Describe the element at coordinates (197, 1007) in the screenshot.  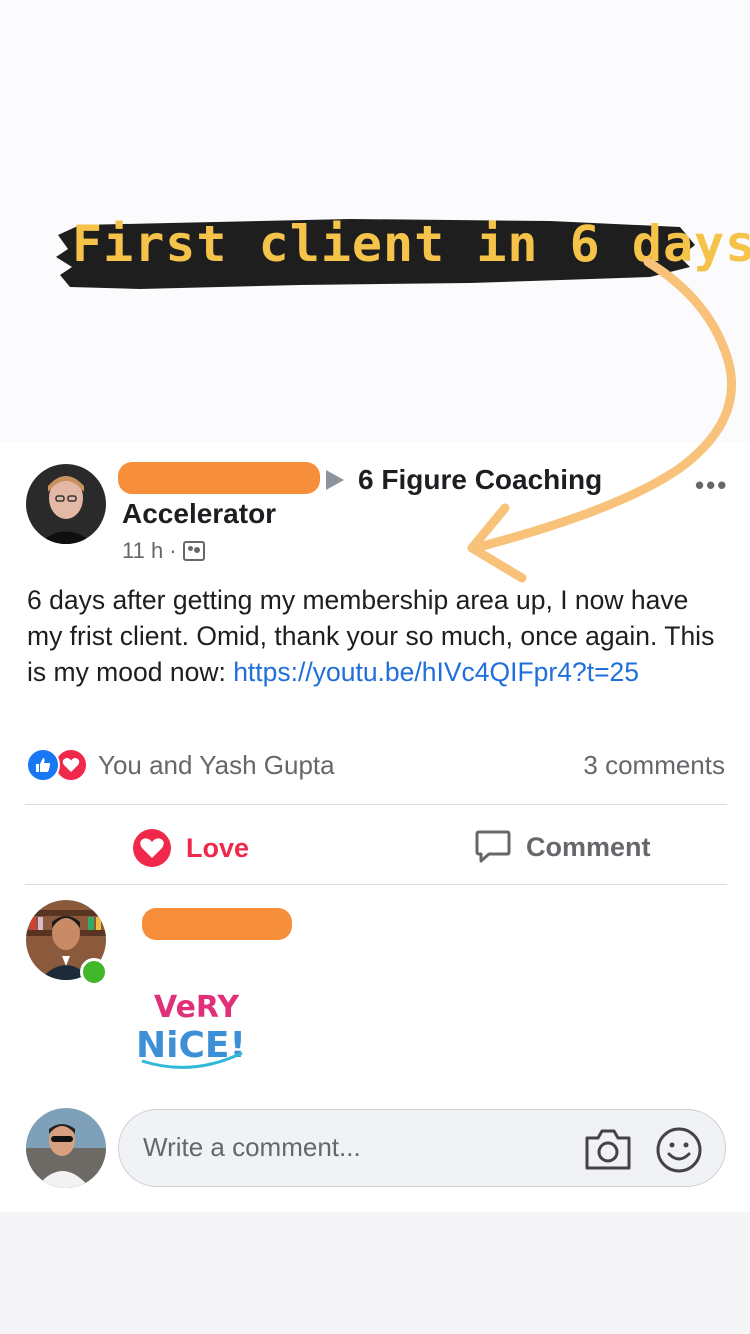
I see `sticker-word-very: VeRY` at that location.